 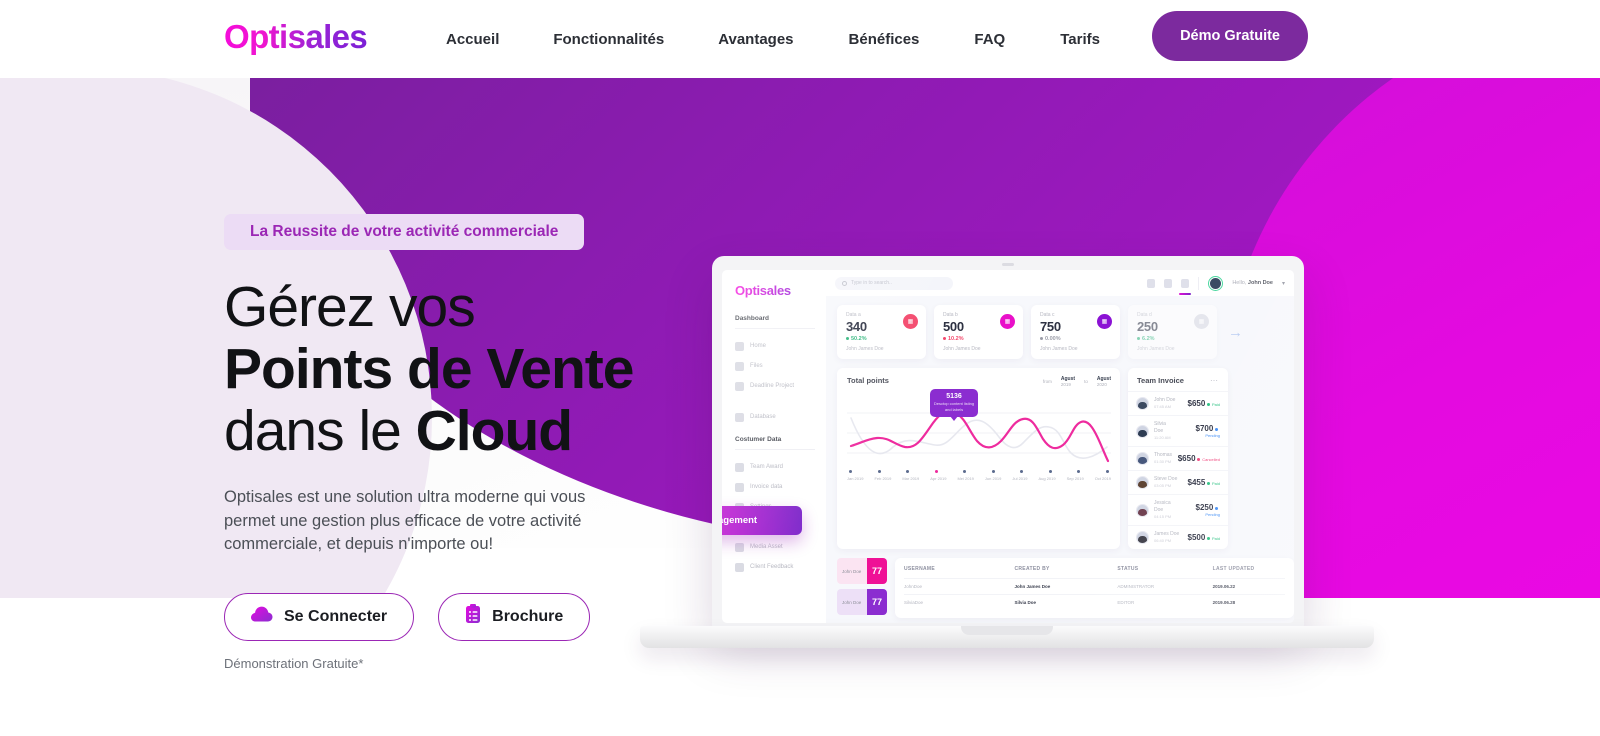 I want to click on status-badge: Paid, so click(x=1213, y=404).